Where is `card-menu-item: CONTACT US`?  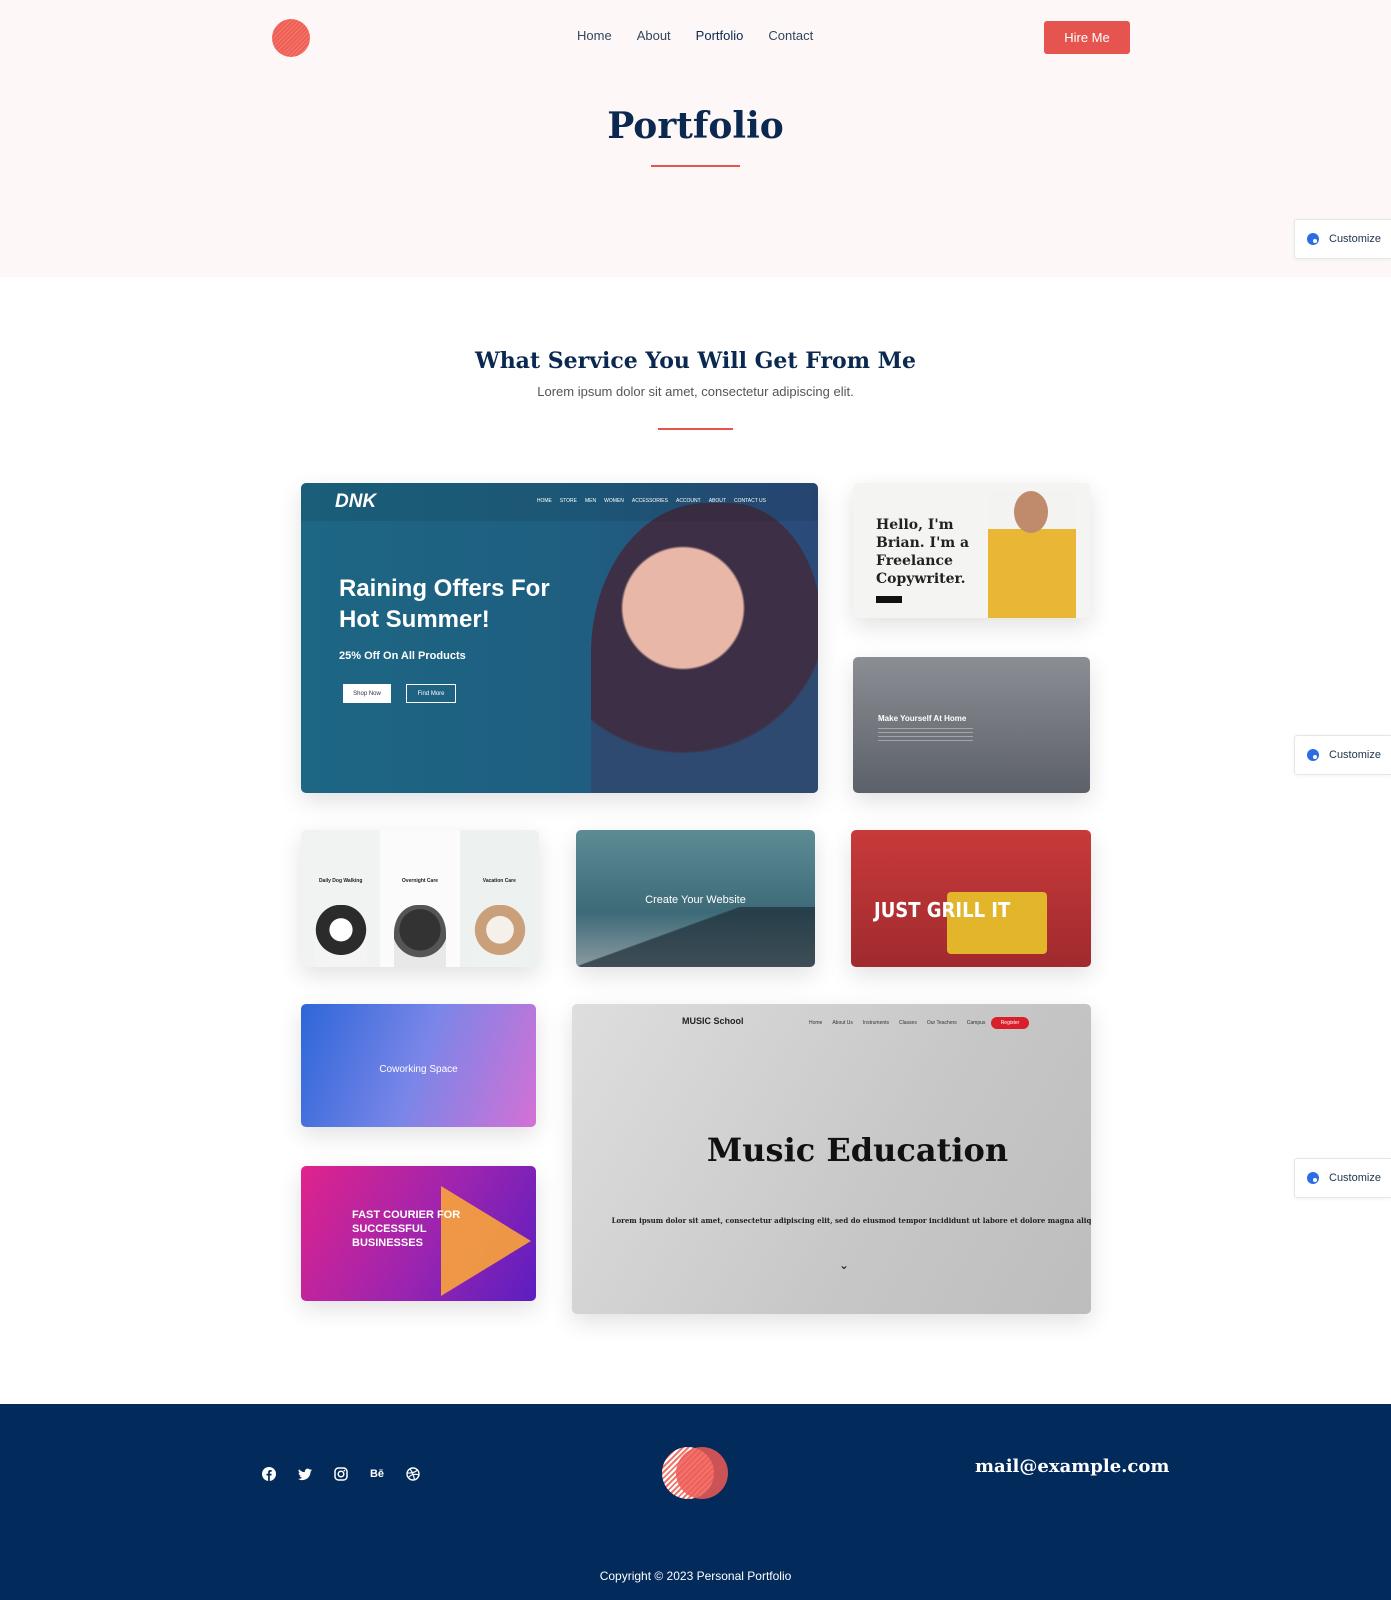
card-menu-item: CONTACT US is located at coordinates (749, 501).